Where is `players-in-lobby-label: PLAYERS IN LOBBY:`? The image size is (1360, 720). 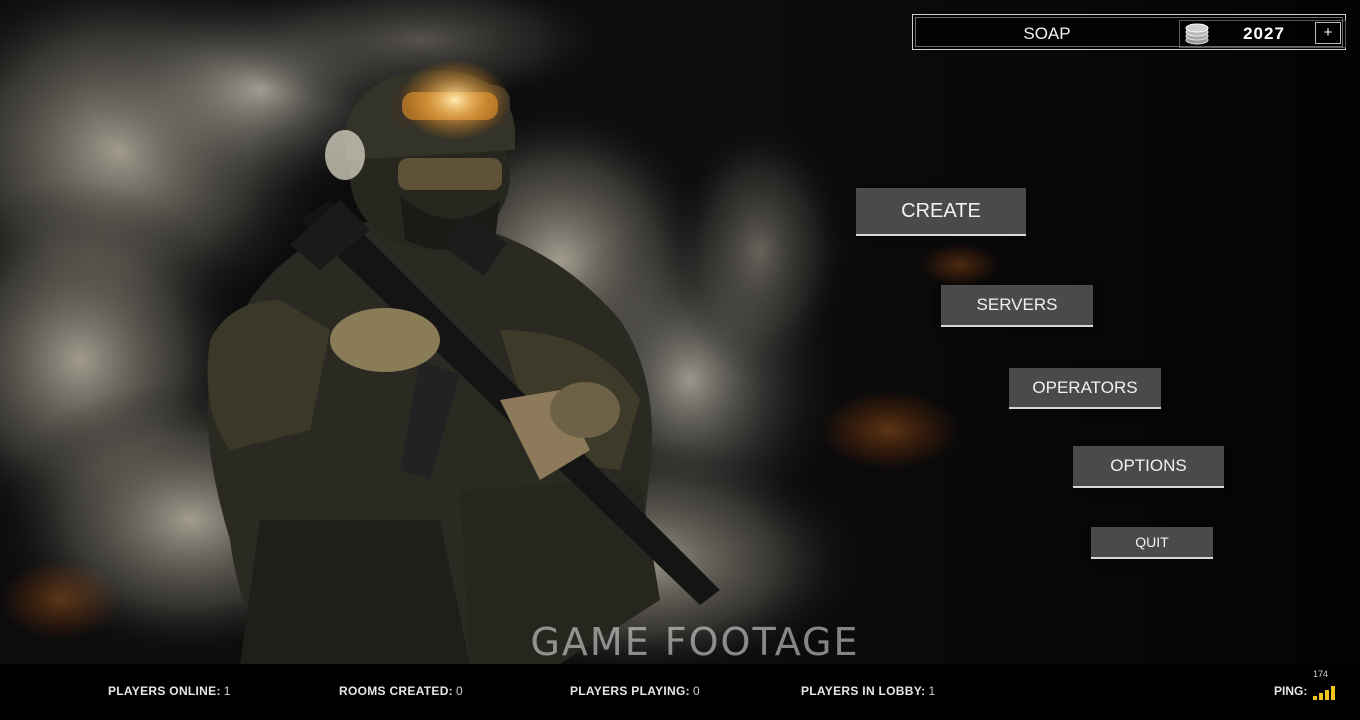 players-in-lobby-label: PLAYERS IN LOBBY: is located at coordinates (863, 691).